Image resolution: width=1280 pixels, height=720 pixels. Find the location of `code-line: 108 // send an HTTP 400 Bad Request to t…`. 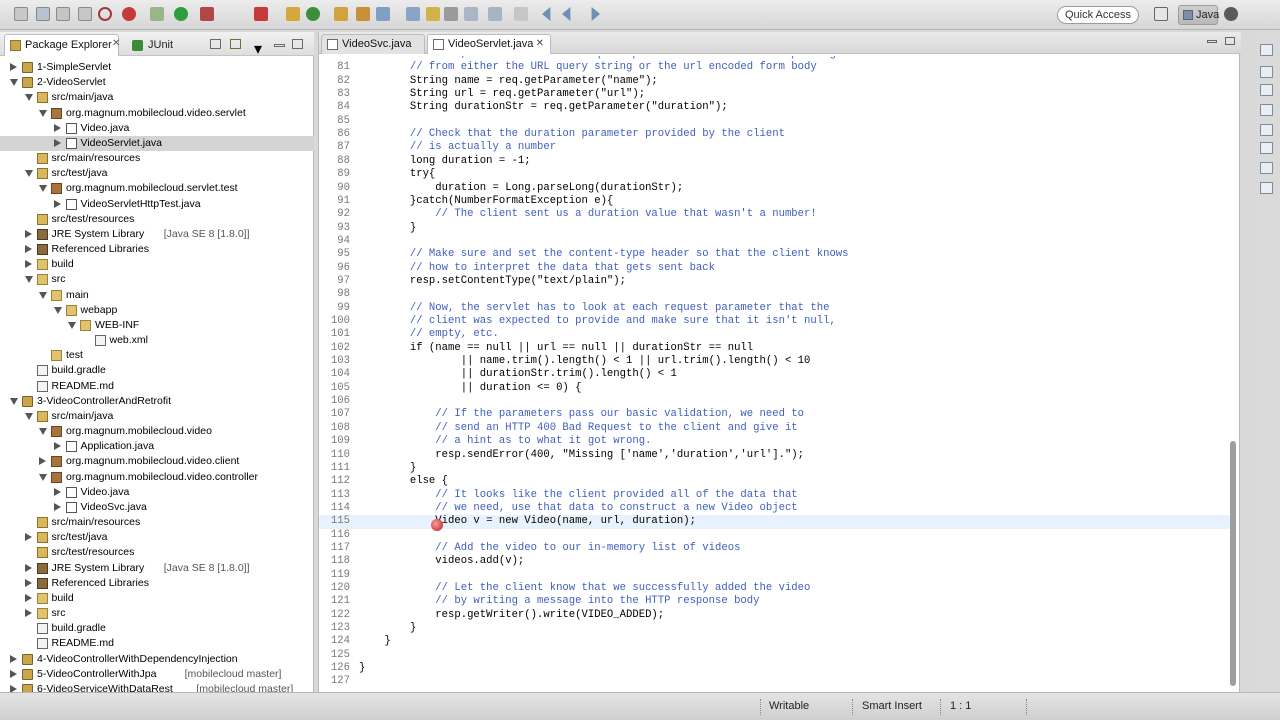

code-line: 108 // send an HTTP 400 Bad Request to t… is located at coordinates (775, 428).